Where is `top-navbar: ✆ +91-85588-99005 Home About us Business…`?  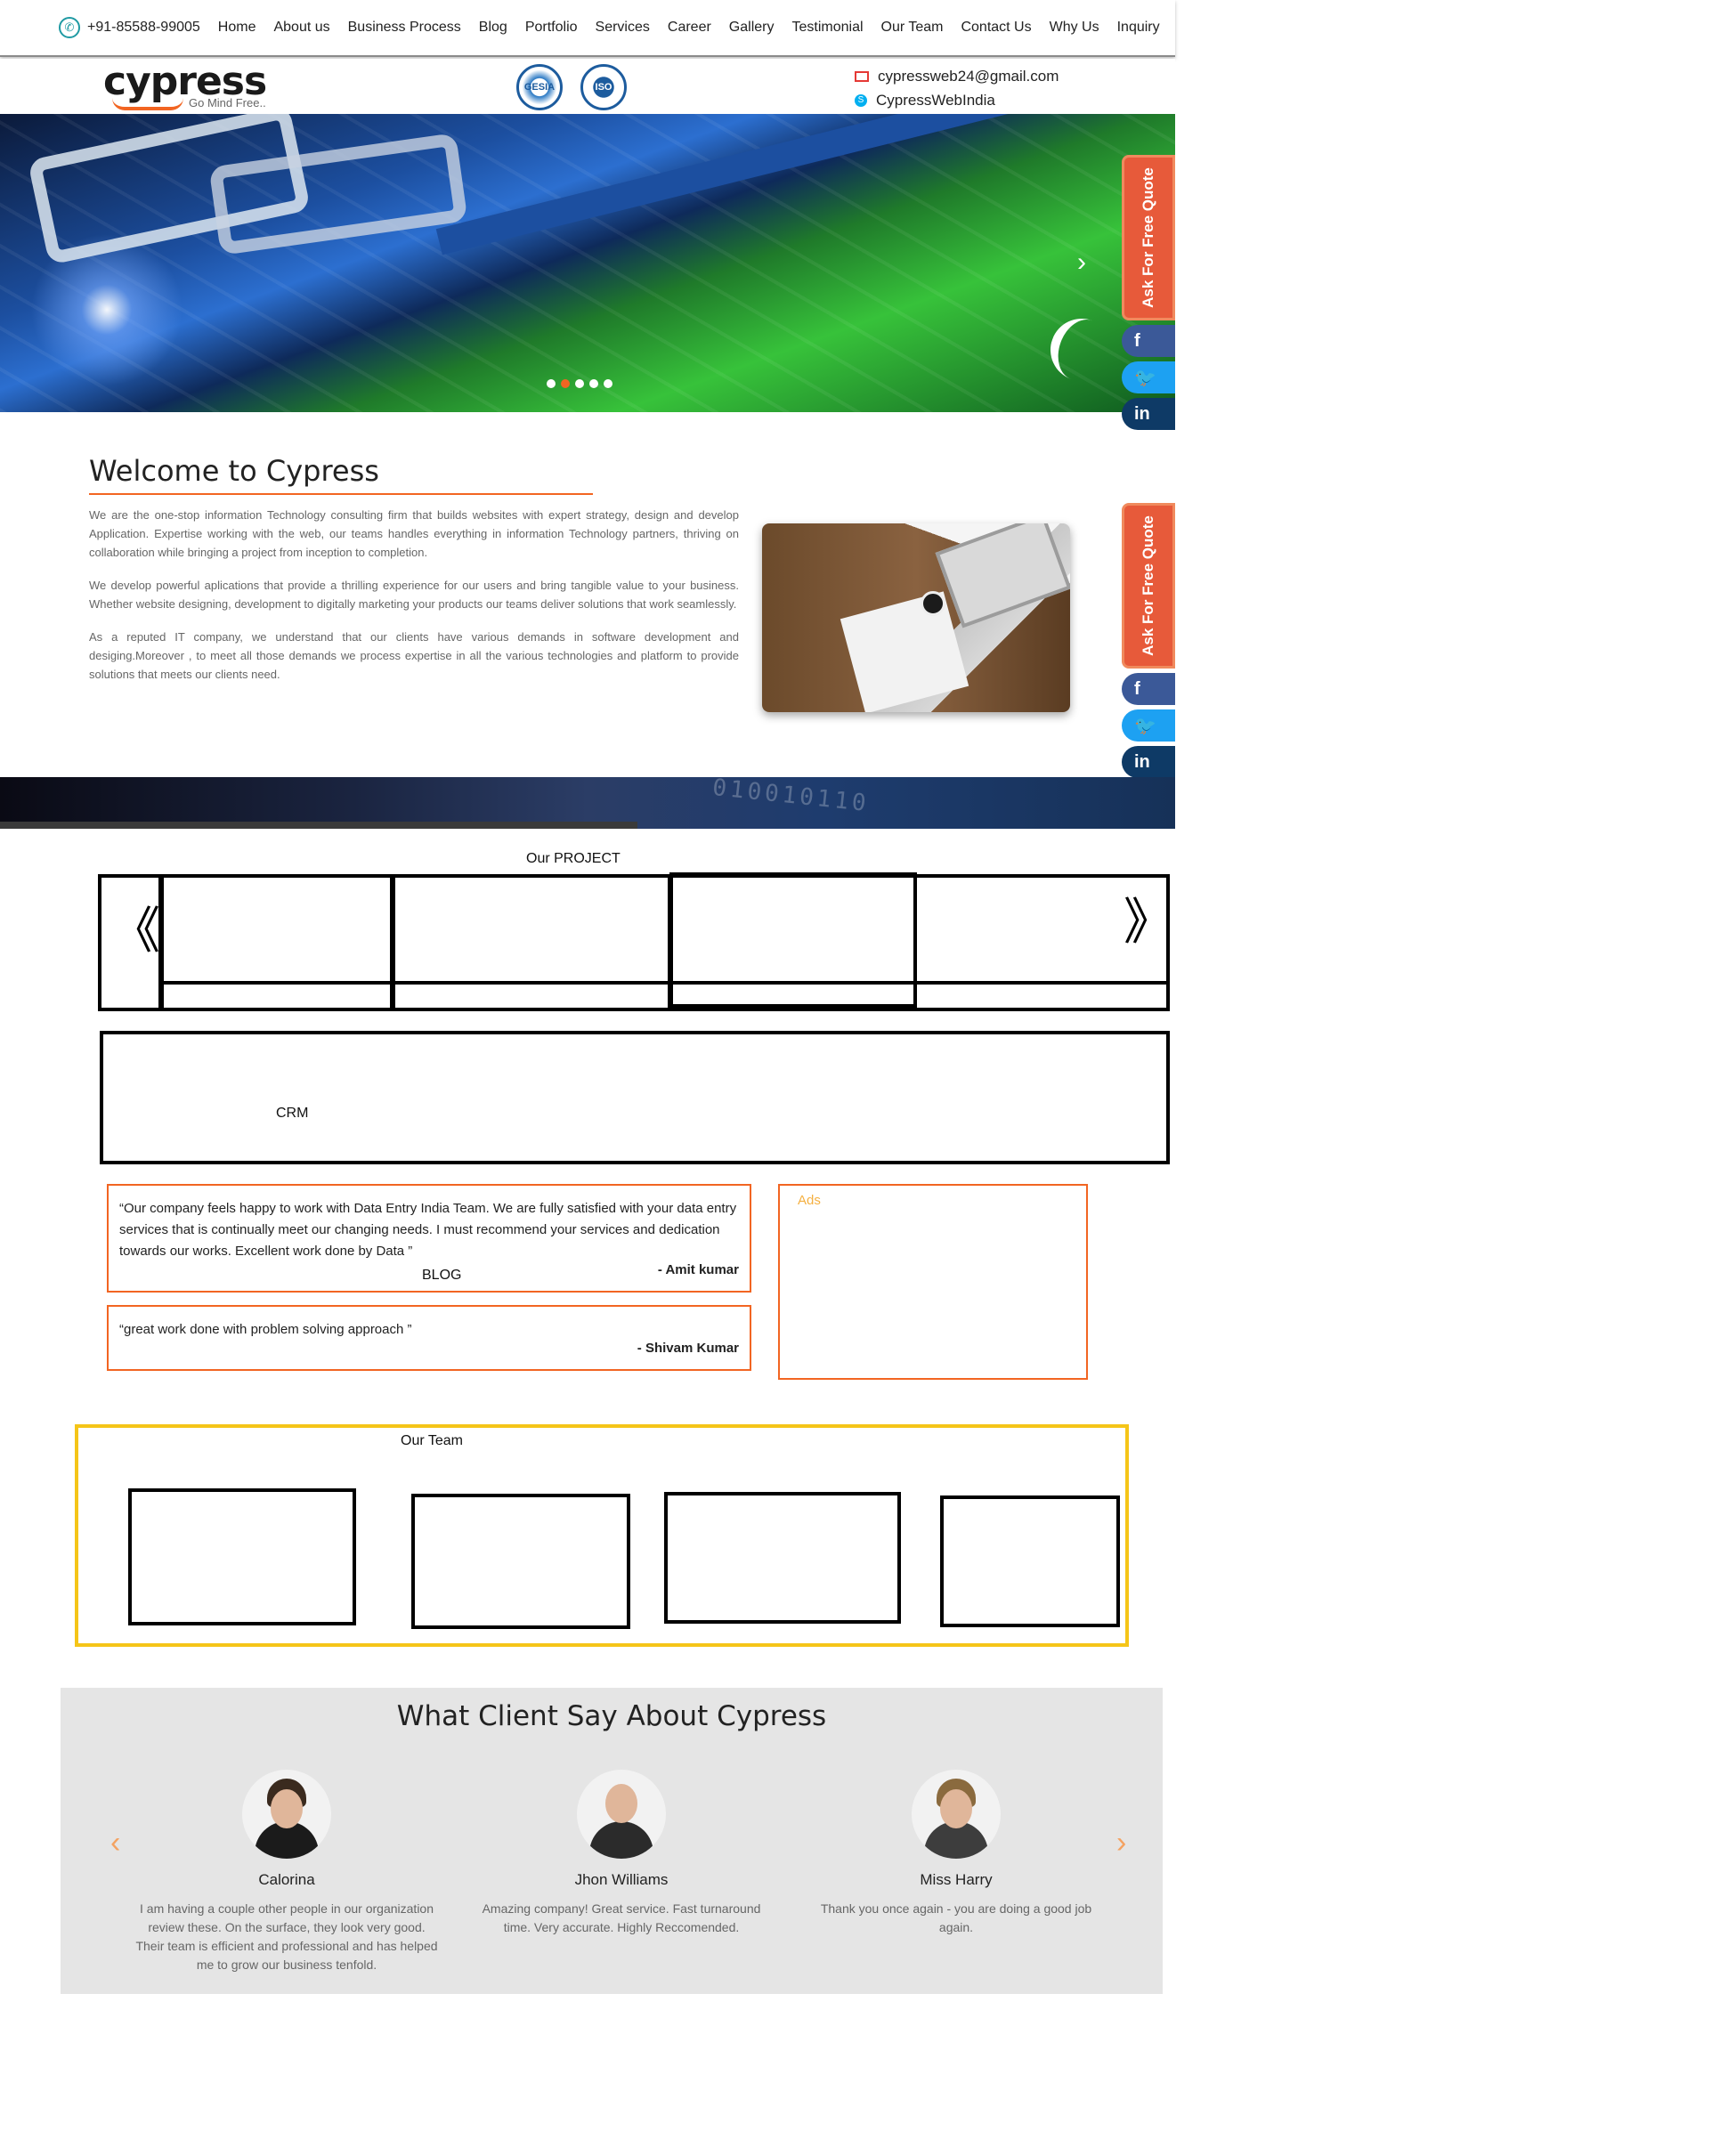 top-navbar: ✆ +91-85588-99005 Home About us Business… is located at coordinates (587, 28).